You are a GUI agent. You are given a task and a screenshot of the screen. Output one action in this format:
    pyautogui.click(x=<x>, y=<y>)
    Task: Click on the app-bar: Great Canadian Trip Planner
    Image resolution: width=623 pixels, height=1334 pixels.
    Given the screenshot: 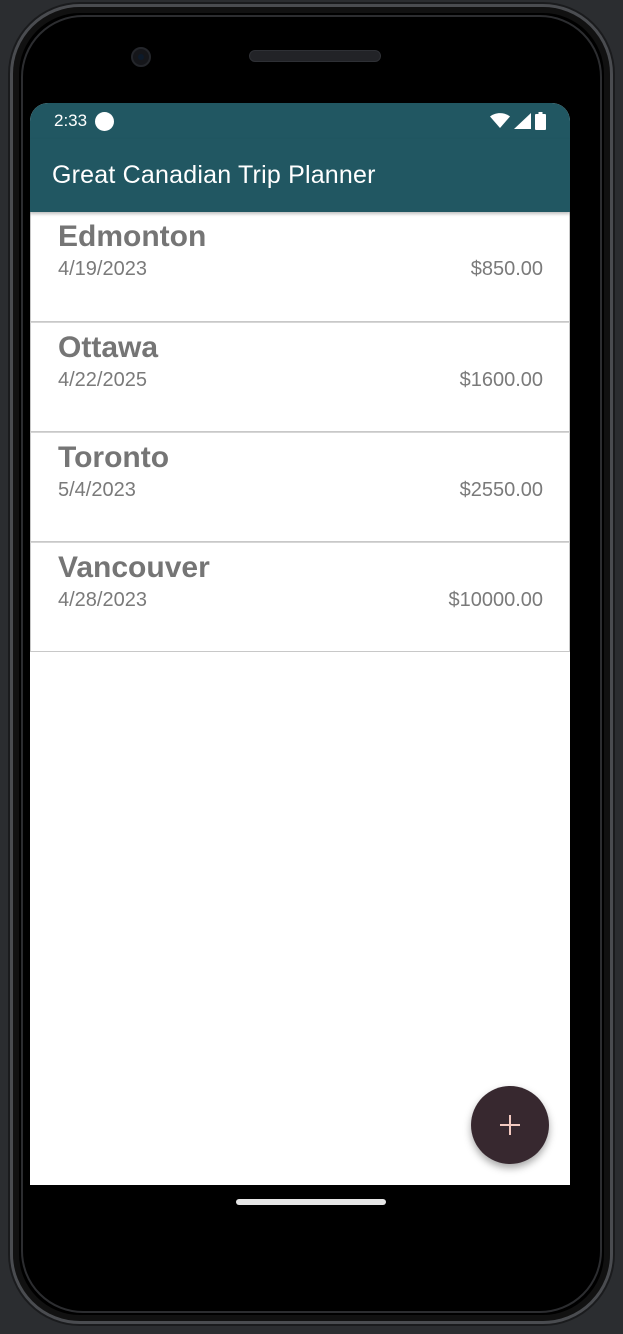 What is the action you would take?
    pyautogui.click(x=300, y=175)
    